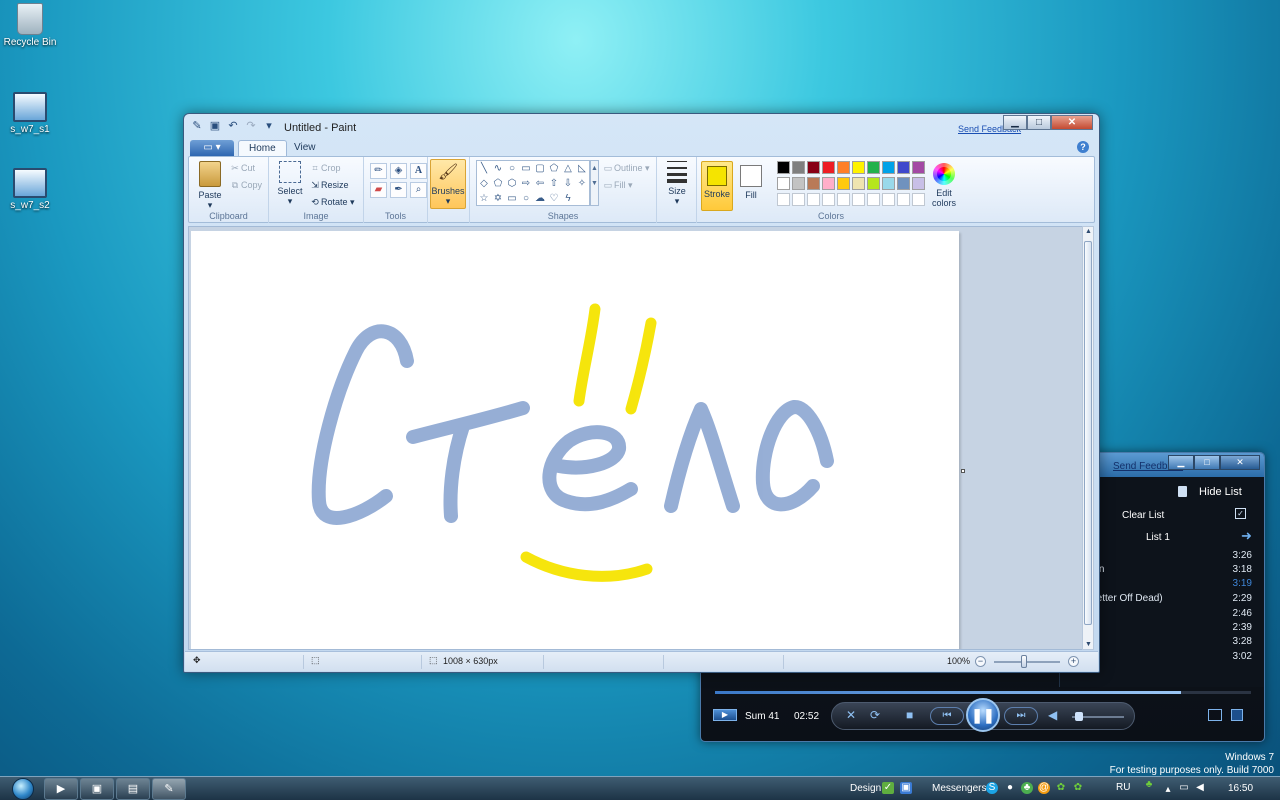 This screenshot has width=1280, height=800. What do you see at coordinates (484, 168) in the screenshot?
I see `line-shape-icon: ╲` at bounding box center [484, 168].